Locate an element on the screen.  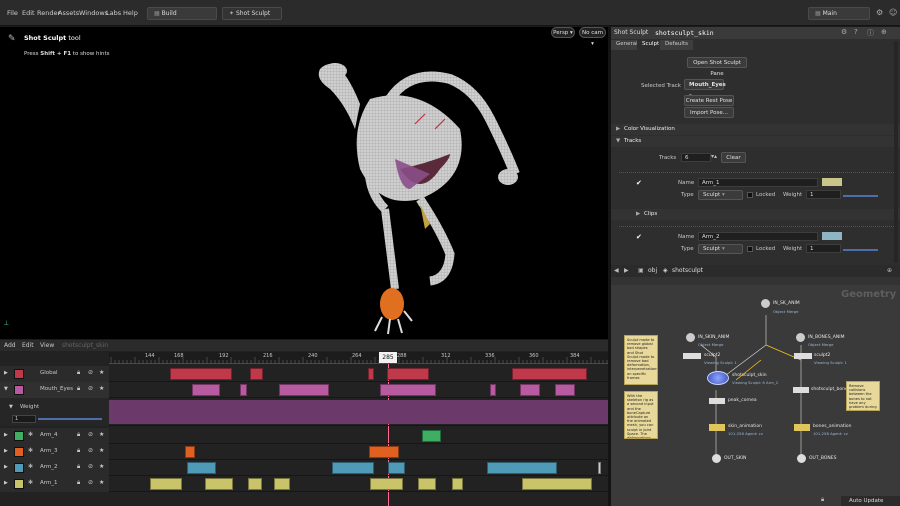
persp-menu: Persp ▾ is located at coordinates (563, 32).